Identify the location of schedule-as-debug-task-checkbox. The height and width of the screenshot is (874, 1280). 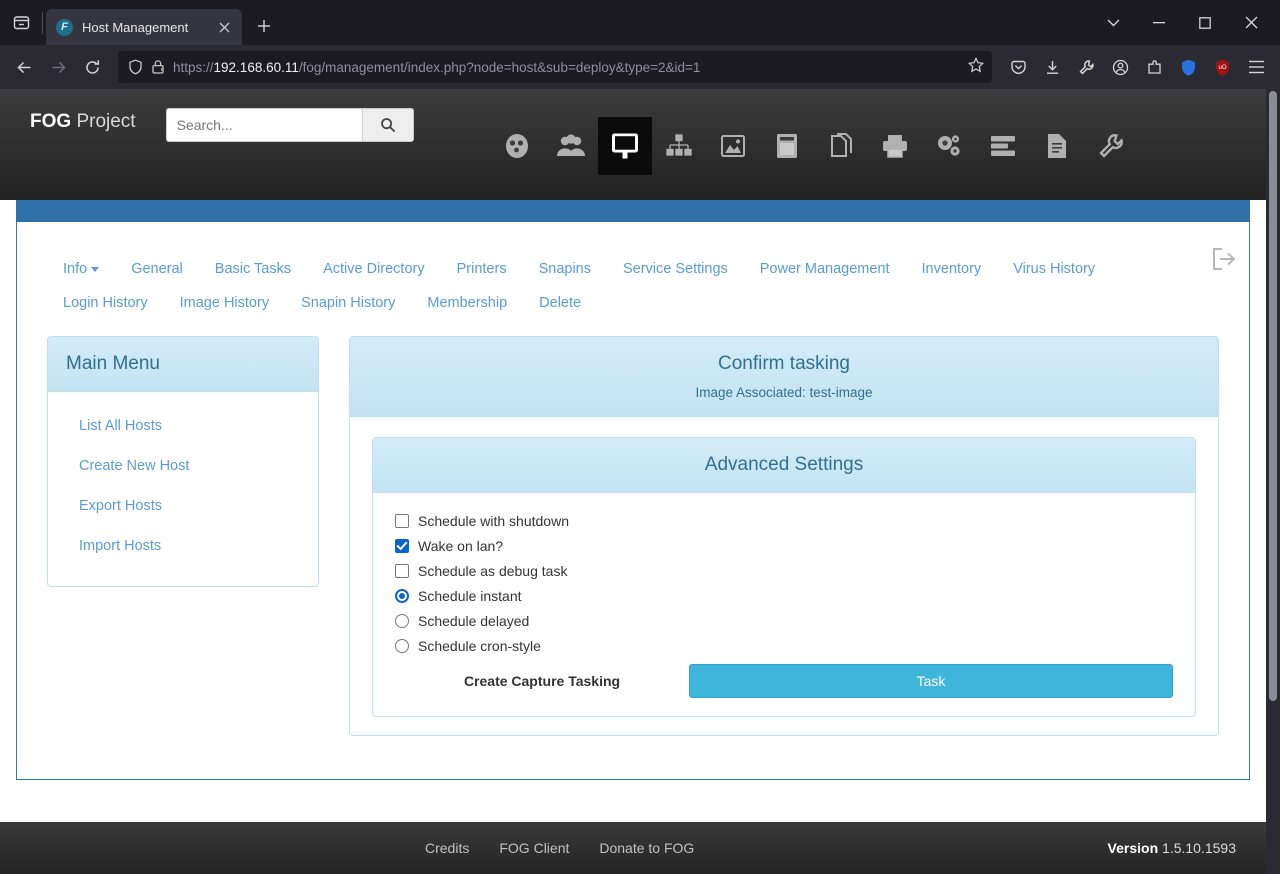
(402, 571).